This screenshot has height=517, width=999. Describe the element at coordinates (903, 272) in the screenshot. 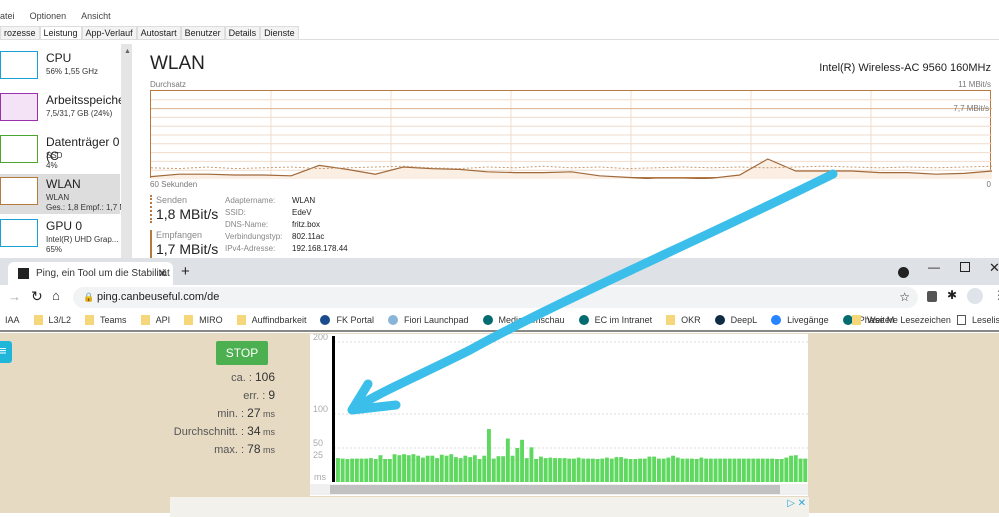

I see `profile-menu-icon` at that location.